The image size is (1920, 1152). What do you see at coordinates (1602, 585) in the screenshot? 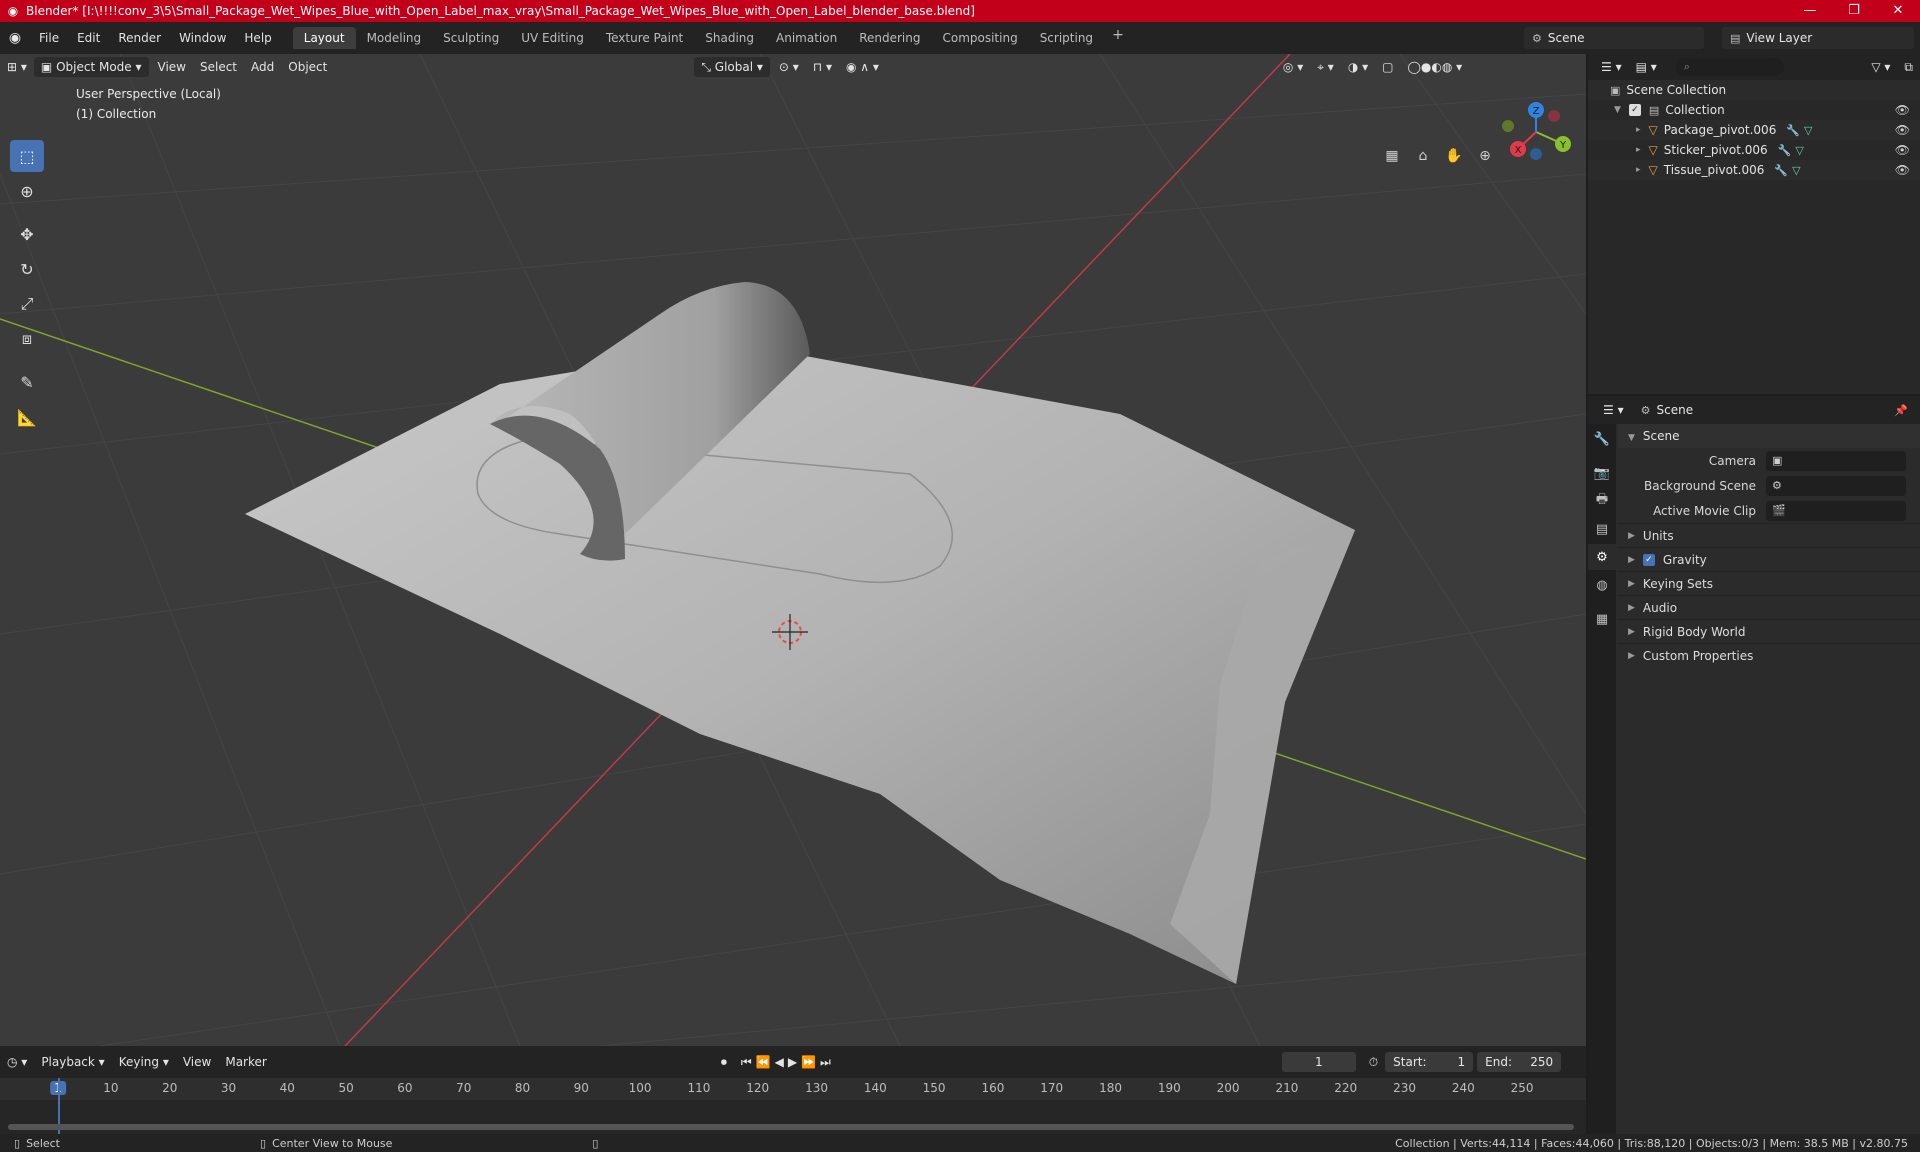
I see `world-tab-icon: ◍` at bounding box center [1602, 585].